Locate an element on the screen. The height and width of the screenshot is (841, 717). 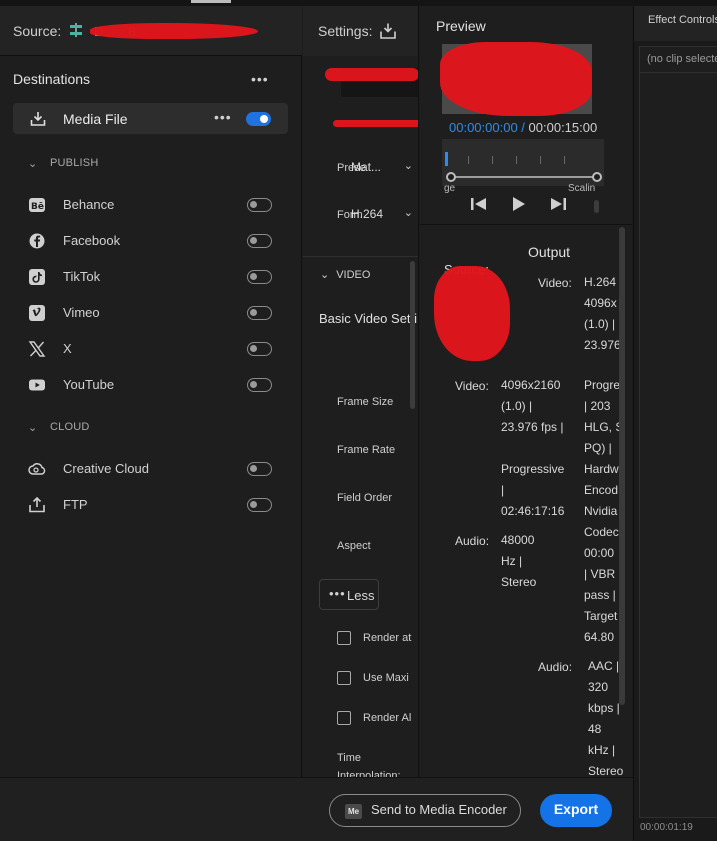
timecode-display: 00:00:00:00 / 00:00:15:00 is located at coordinates (523, 127).